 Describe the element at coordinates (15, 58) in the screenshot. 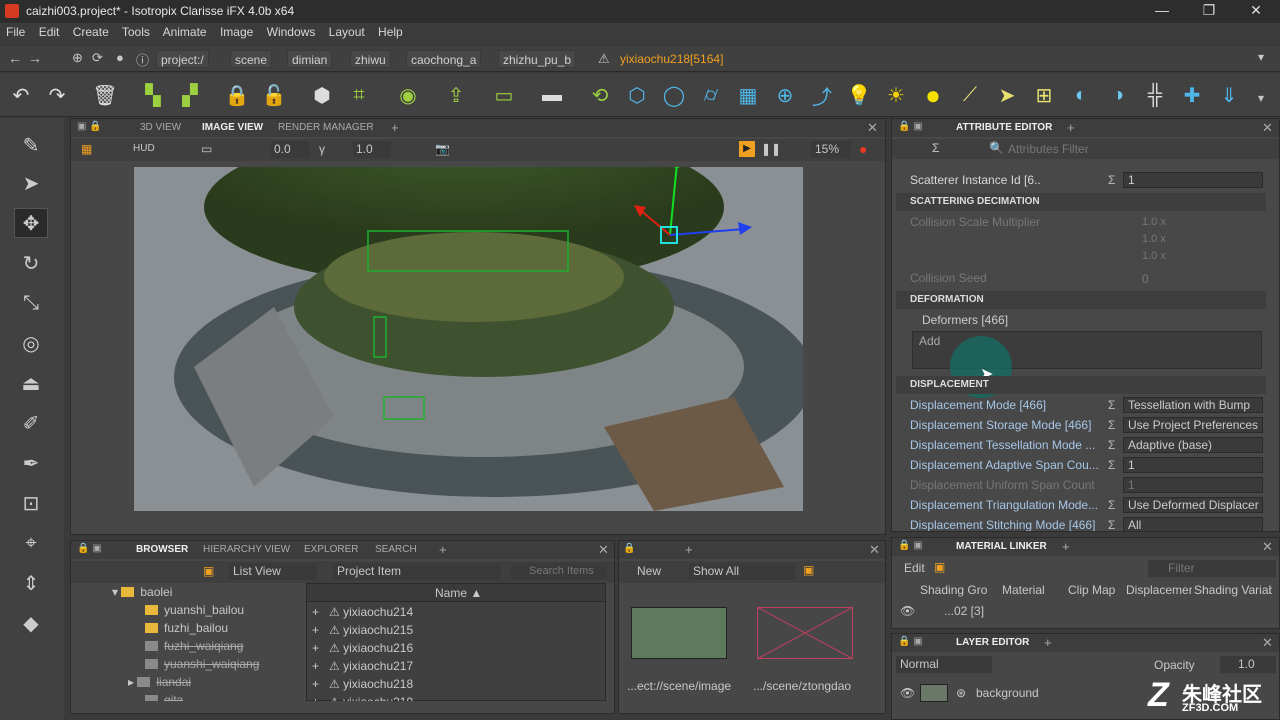

I see `back-arrow-icon: ←` at that location.